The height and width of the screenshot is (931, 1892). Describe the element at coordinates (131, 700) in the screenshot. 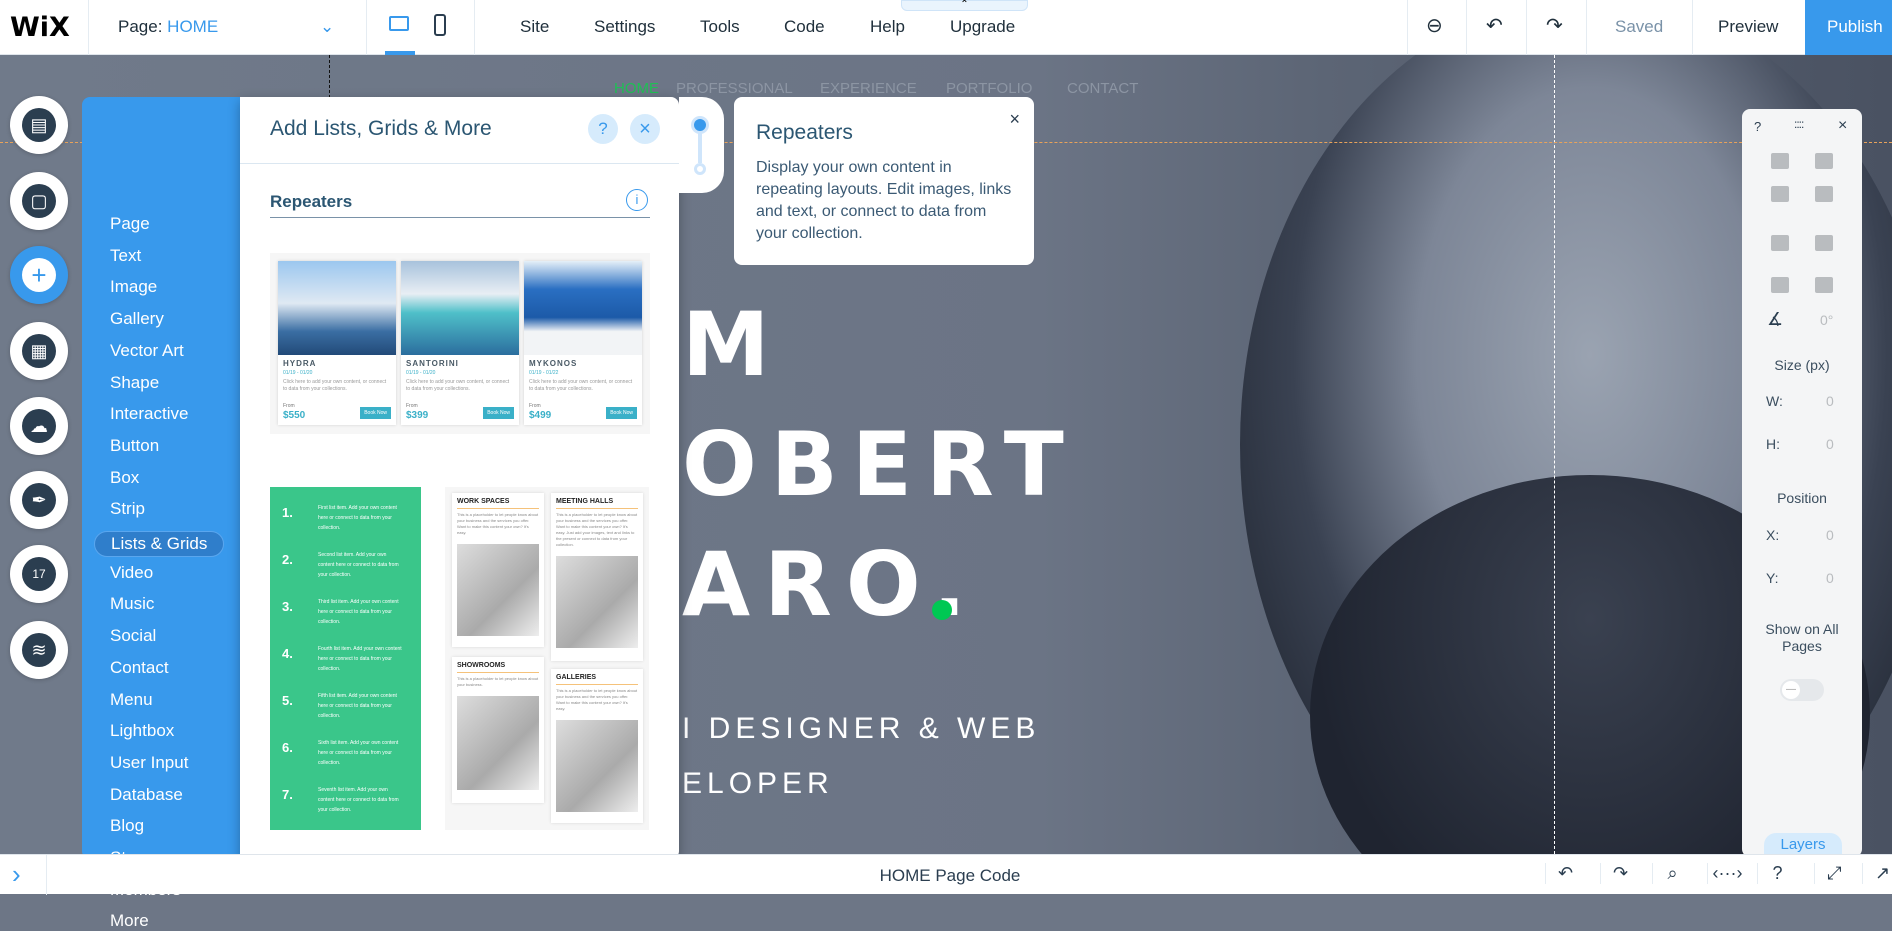

I see `category-menu: Menu` at that location.